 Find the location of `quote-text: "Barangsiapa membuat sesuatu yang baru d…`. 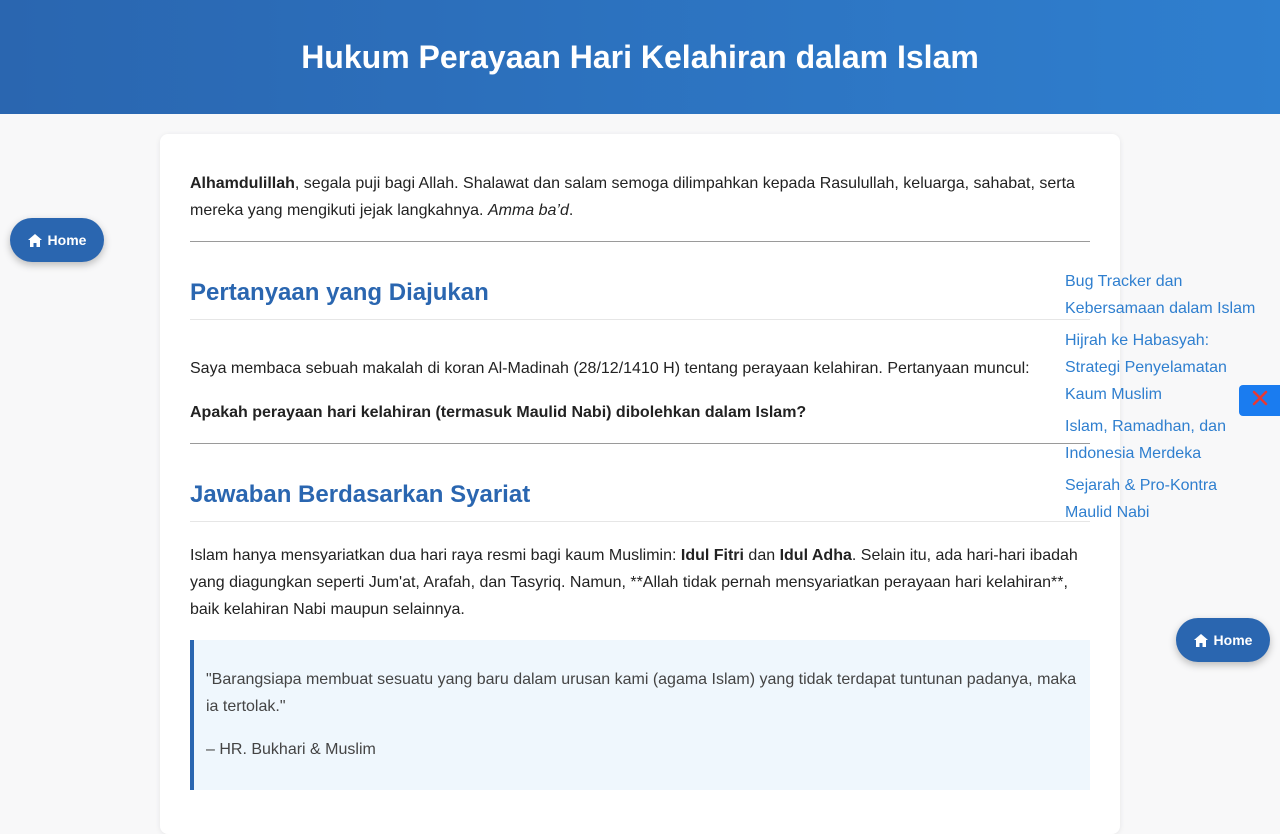

quote-text: "Barangsiapa membuat sesuatu yang baru d… is located at coordinates (641, 693).